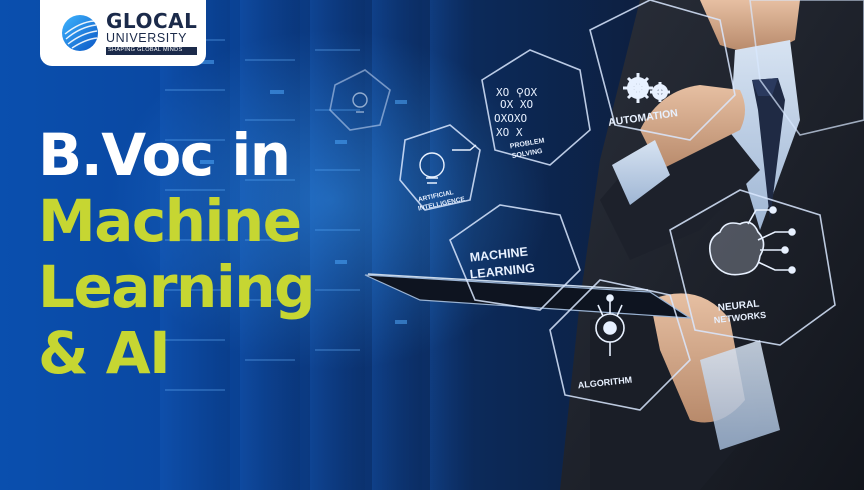  I want to click on xo-row-4: XO X, so click(509, 132).